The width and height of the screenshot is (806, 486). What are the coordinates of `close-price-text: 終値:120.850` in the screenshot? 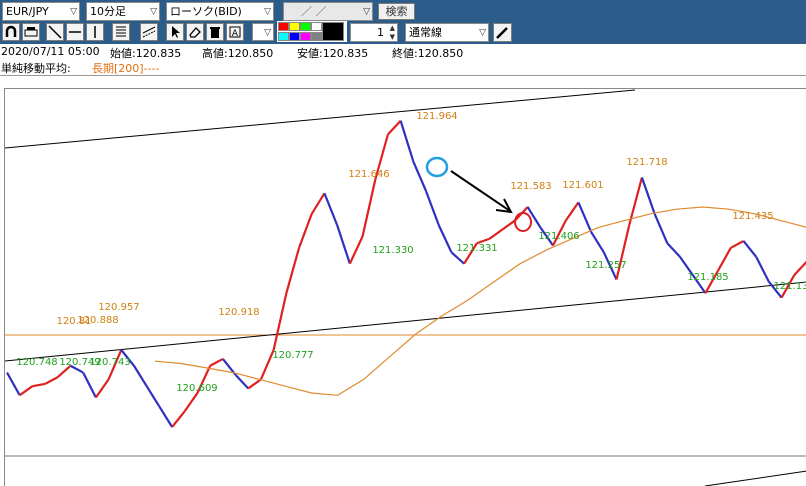 It's located at (427, 53).